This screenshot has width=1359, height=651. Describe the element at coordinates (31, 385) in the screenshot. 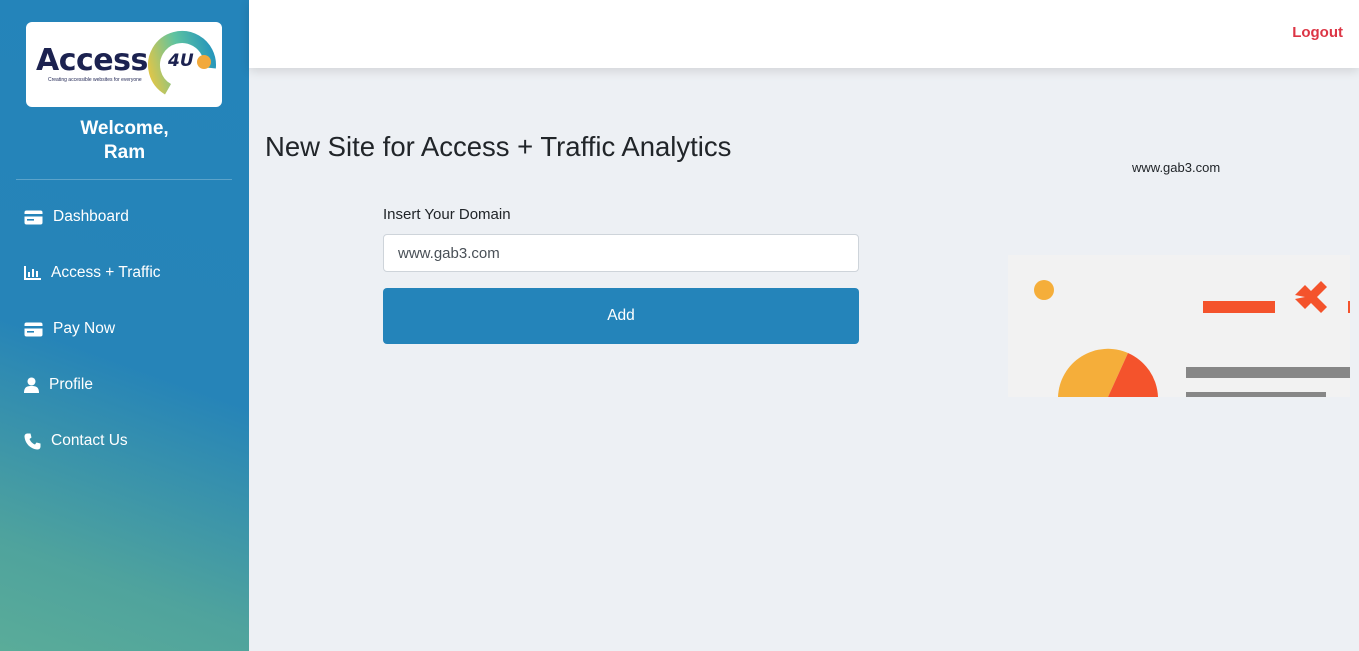

I see `user-icon` at that location.